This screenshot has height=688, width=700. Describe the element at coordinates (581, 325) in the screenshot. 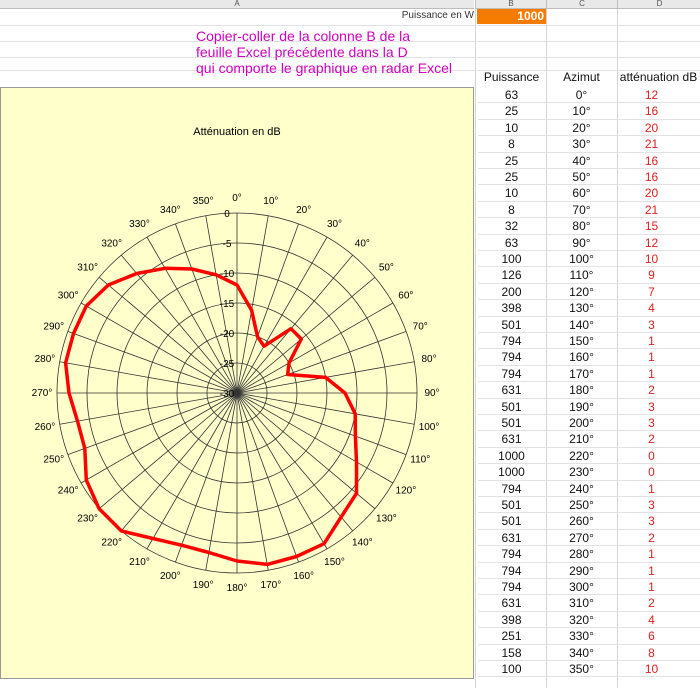

I see `azimut-cell: 140°` at that location.